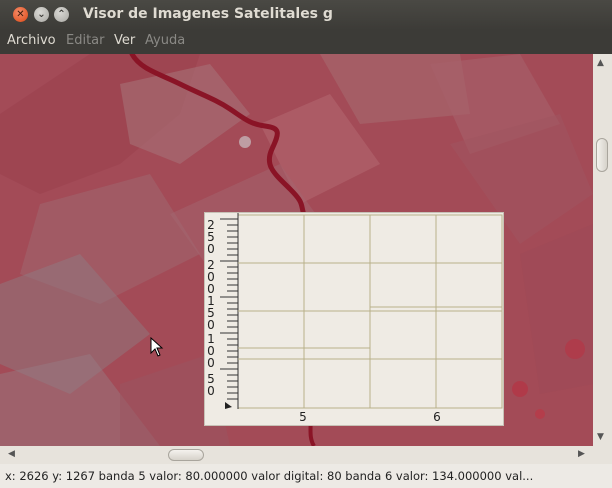  I want to click on menu-archivo: Archivo, so click(31, 40).